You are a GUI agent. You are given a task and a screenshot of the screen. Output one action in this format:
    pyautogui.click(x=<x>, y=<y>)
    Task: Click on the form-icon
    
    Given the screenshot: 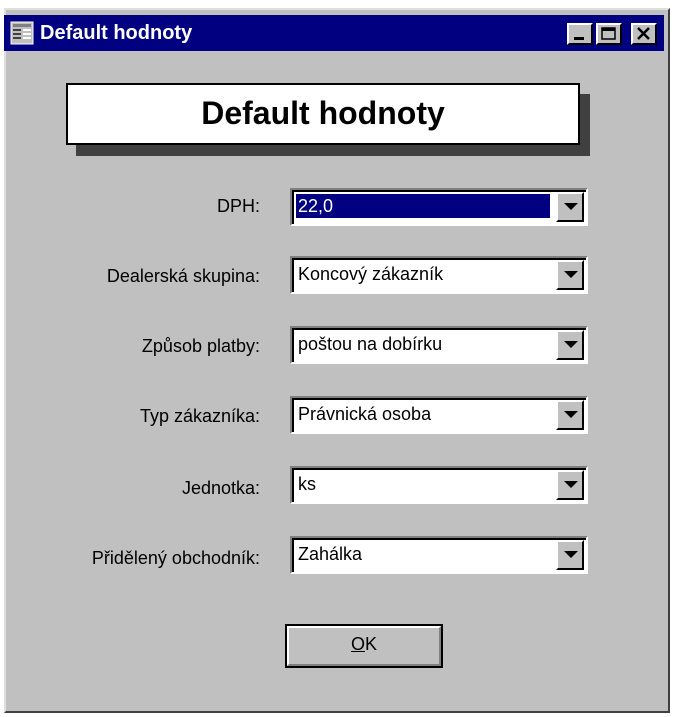 What is the action you would take?
    pyautogui.click(x=22, y=33)
    